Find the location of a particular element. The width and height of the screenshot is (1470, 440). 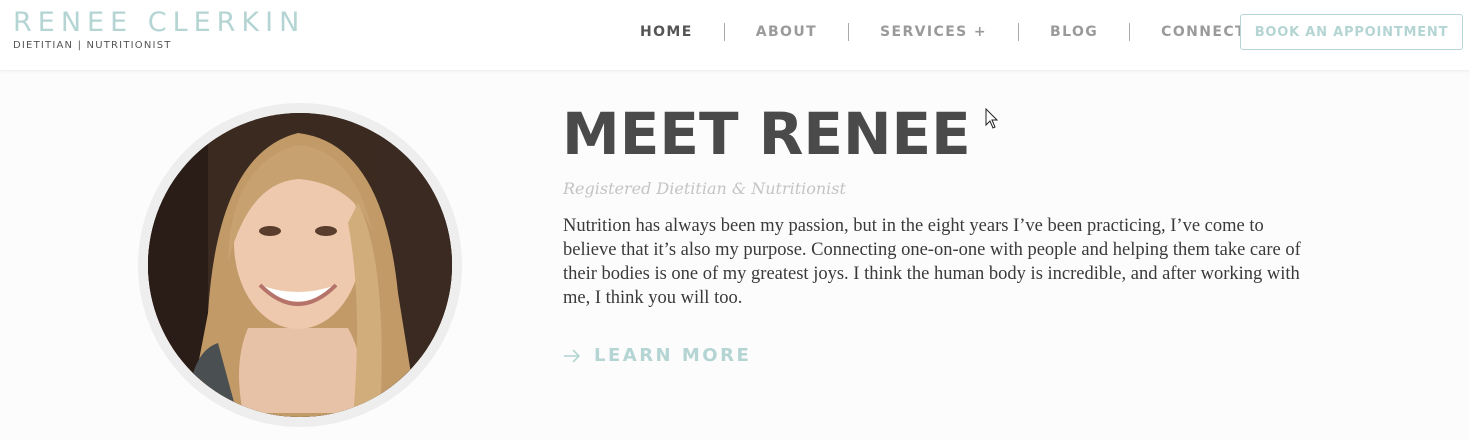

nav-item-services: SERVICES + is located at coordinates (933, 32).